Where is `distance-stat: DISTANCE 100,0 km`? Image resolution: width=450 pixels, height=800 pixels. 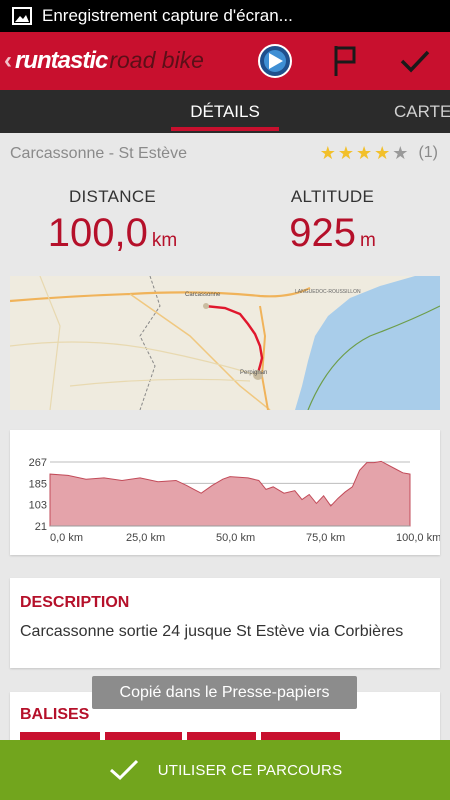 distance-stat: DISTANCE 100,0 km is located at coordinates (112, 221).